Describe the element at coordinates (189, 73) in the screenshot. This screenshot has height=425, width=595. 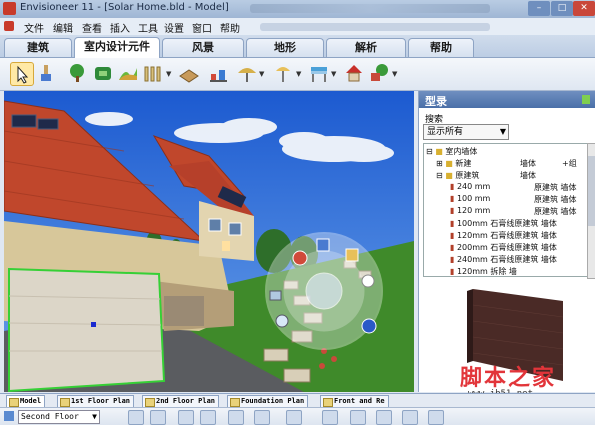
I see `deck-icon` at that location.